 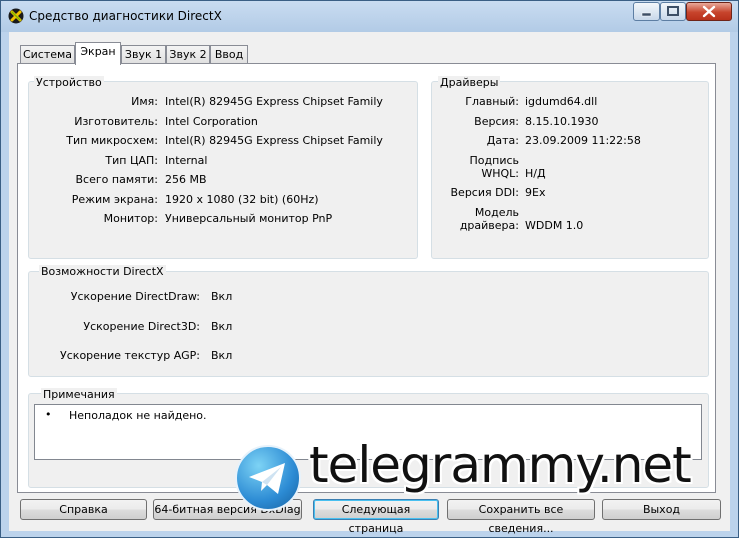 I want to click on tab-system: Система, so click(x=47, y=54).